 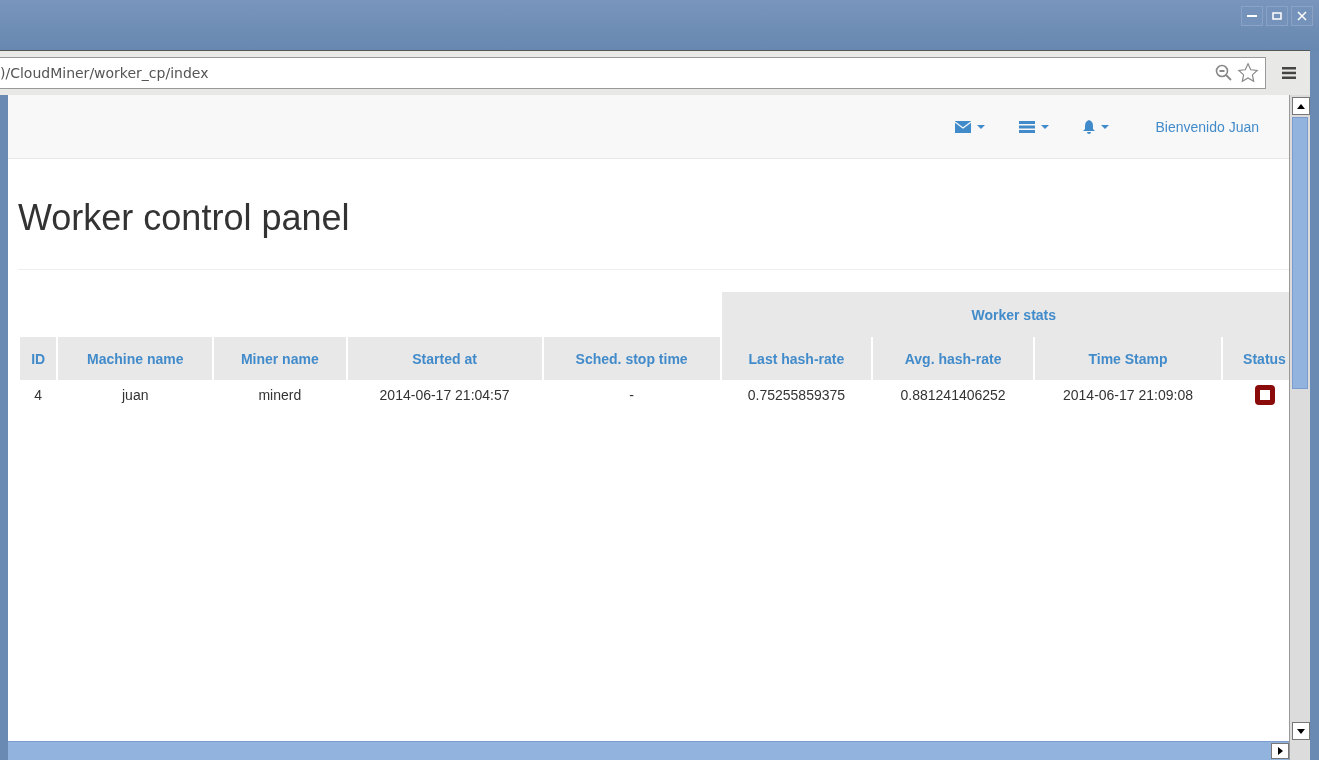 I want to click on minimize-icon, so click(x=1252, y=16).